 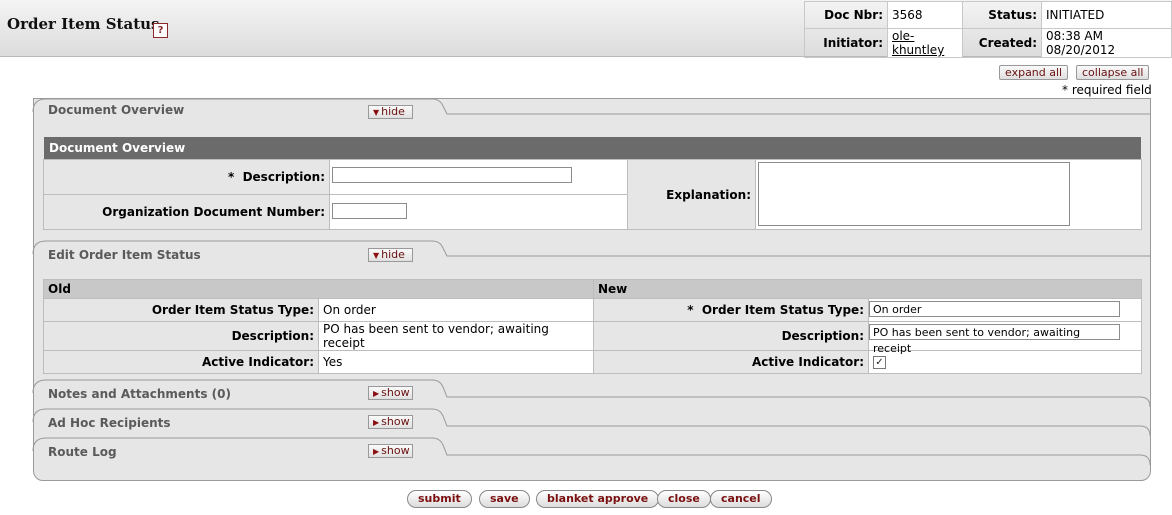 What do you see at coordinates (124, 255) in the screenshot?
I see `tab-edit-status-label: Edit Order Item Status` at bounding box center [124, 255].